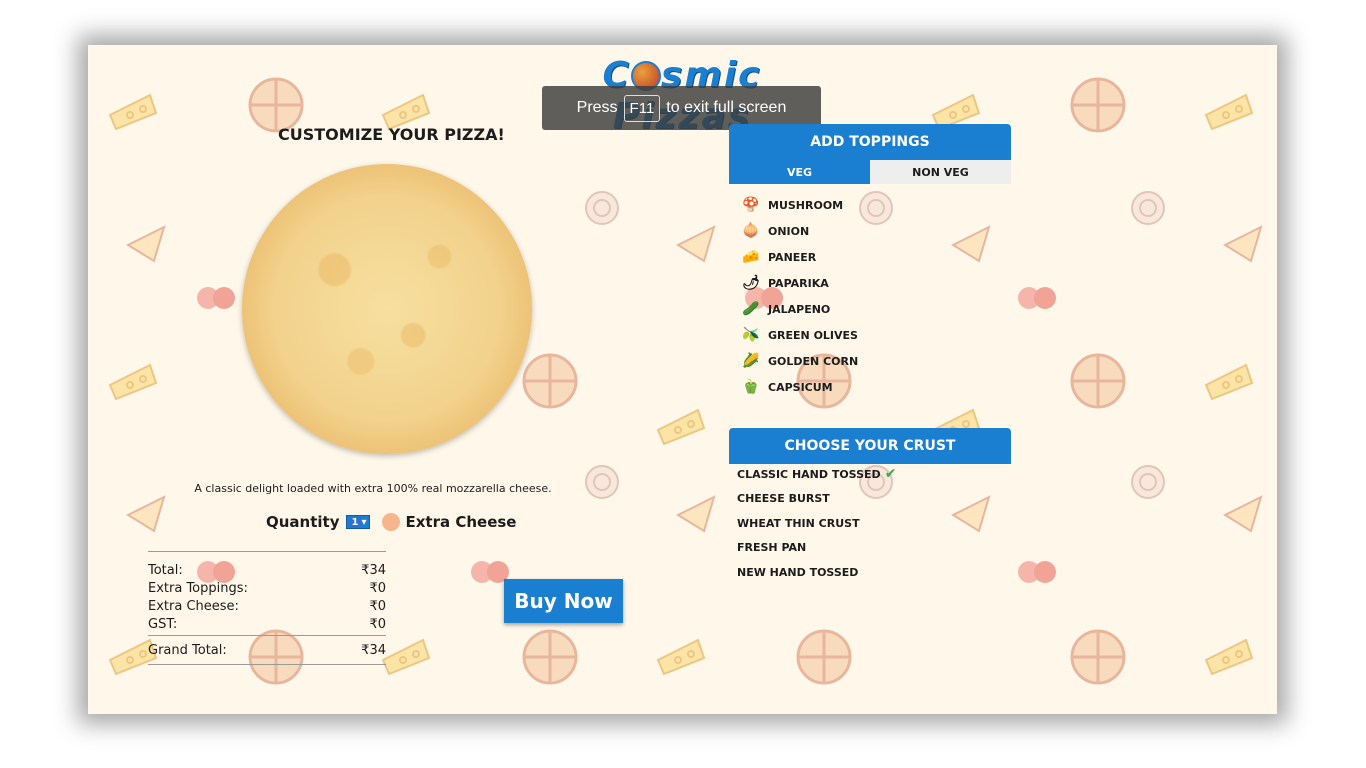 The width and height of the screenshot is (1366, 768). I want to click on gst-row: GST: ₹0, so click(267, 624).